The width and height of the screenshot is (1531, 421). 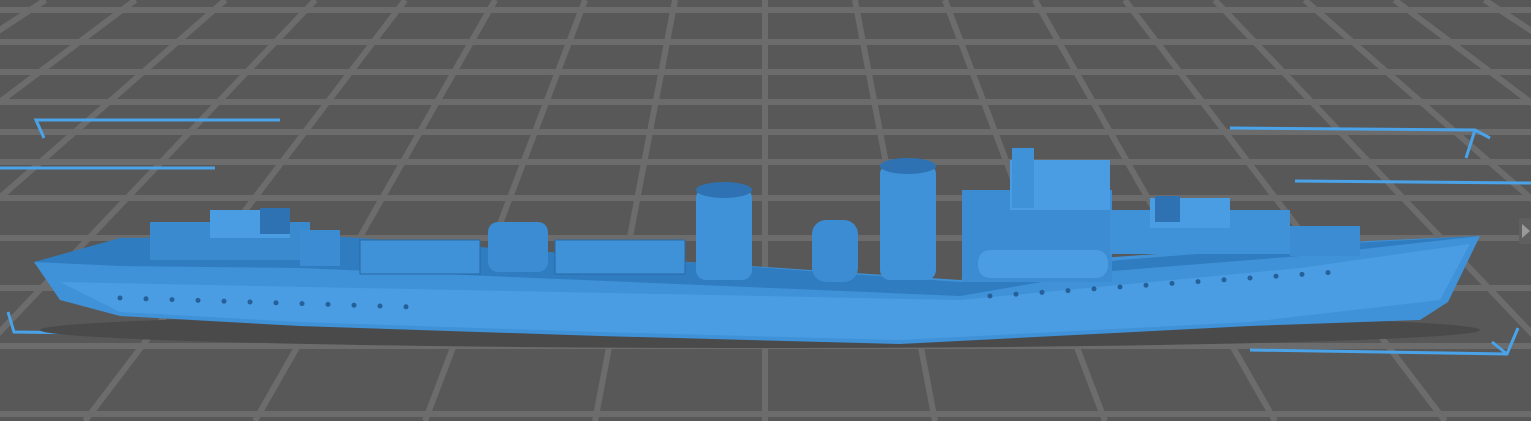 What do you see at coordinates (835, 251) in the screenshot?
I see `searchlight-platform` at bounding box center [835, 251].